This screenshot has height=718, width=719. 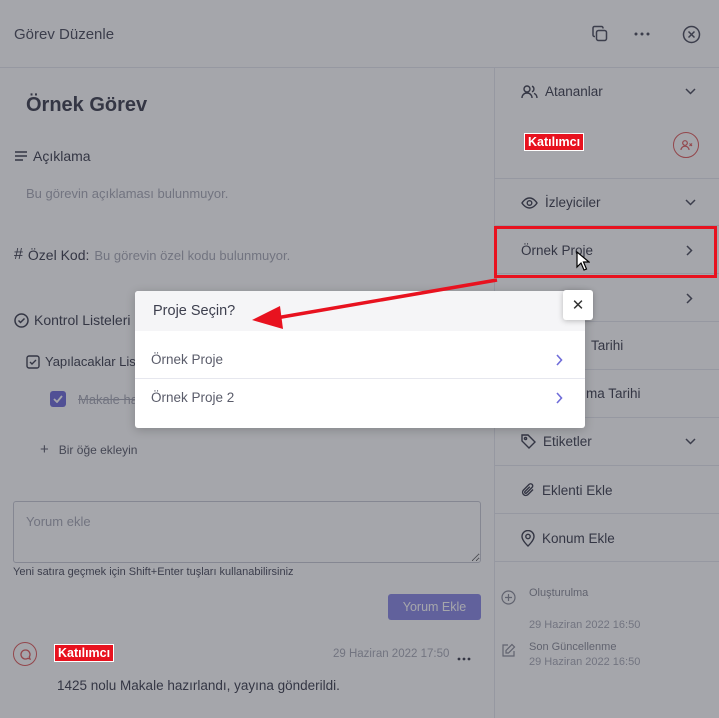 I want to click on mouse-cursor-icon, so click(x=583, y=261).